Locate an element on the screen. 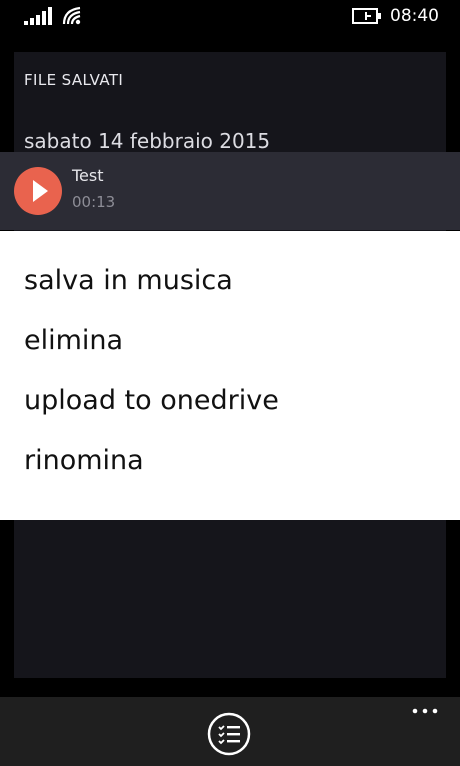  recording-duration: 00:13 is located at coordinates (94, 202).